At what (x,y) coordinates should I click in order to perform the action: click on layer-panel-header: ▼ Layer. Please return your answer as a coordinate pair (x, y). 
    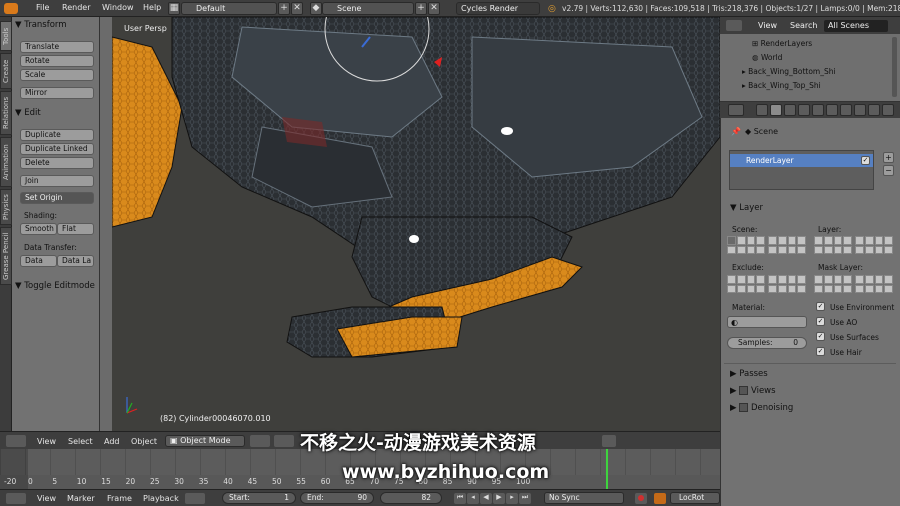
    Looking at the image, I should click on (746, 208).